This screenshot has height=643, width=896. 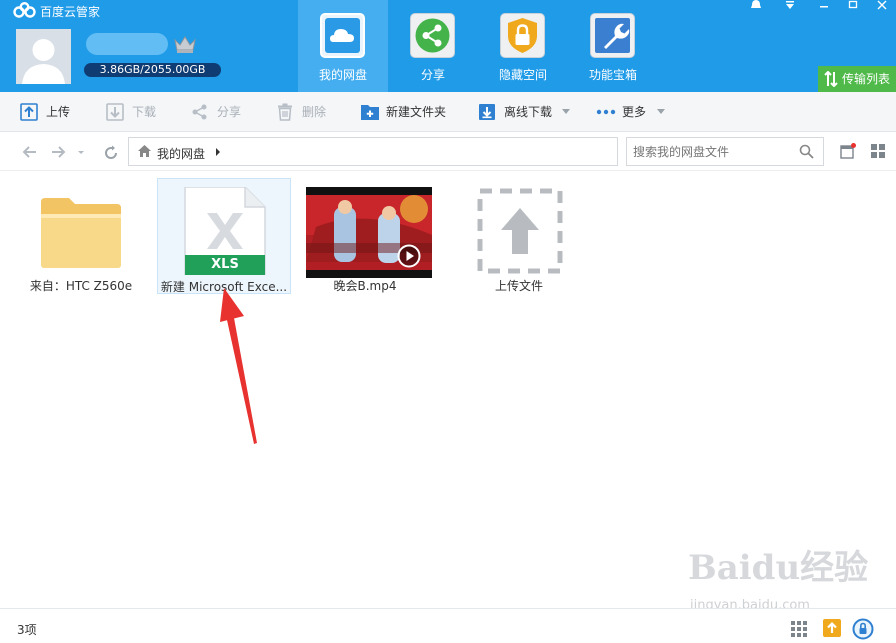 I want to click on upload-button: 上传, so click(x=50, y=112).